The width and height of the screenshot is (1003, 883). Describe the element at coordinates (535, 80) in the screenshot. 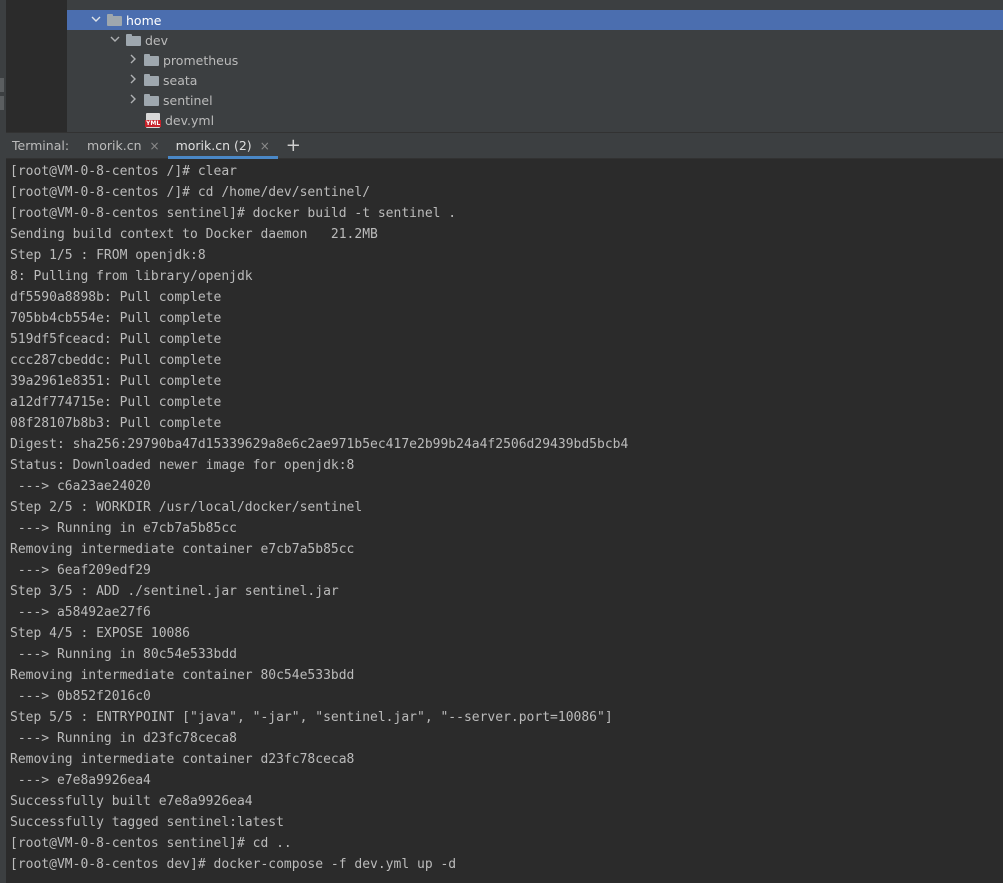

I see `tree-item-seata: seata` at that location.